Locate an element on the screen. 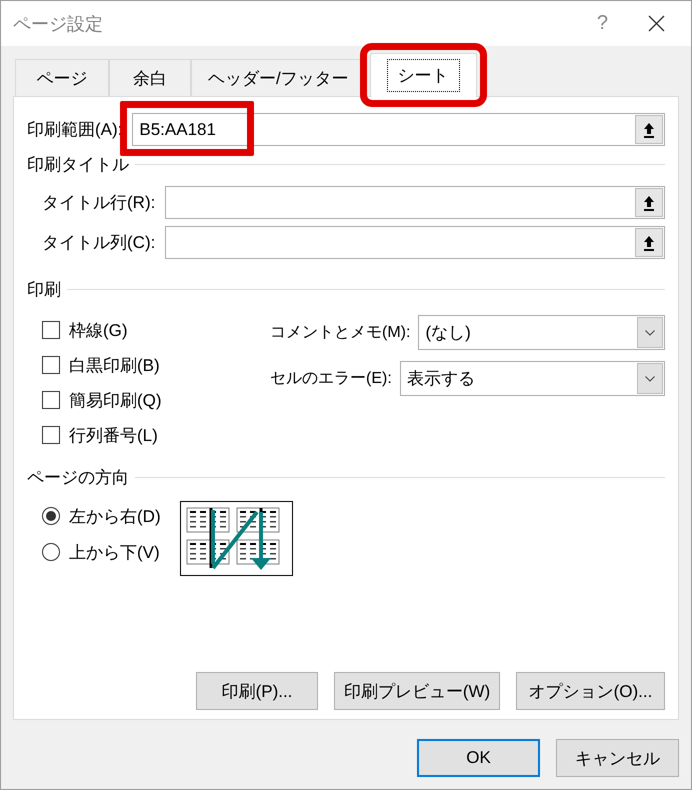 This screenshot has width=692, height=790. field-label: 印刷範囲(A): is located at coordinates (74, 130).